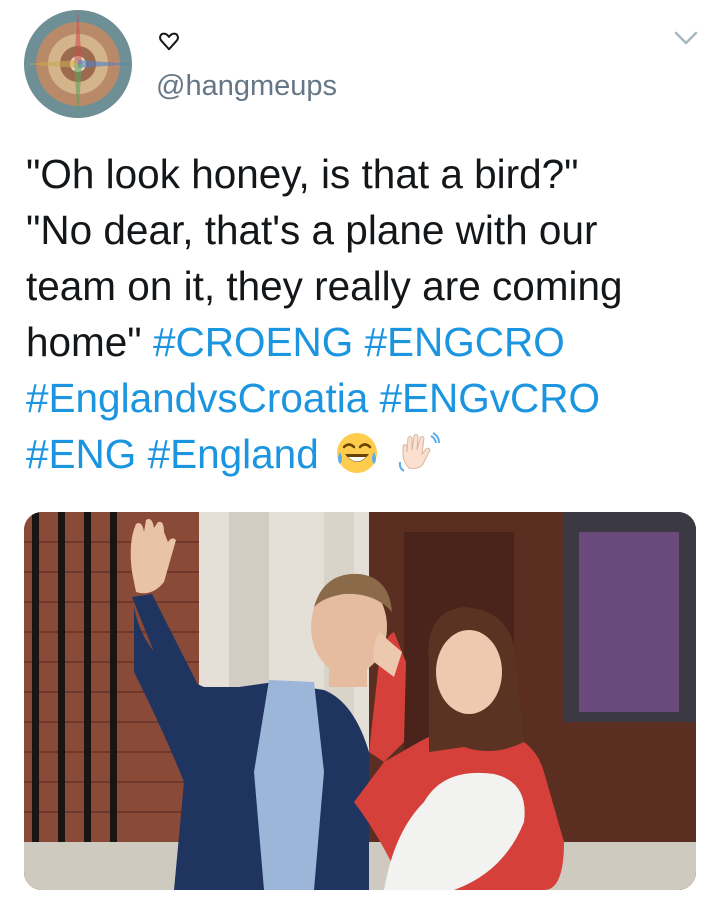 Image resolution: width=720 pixels, height=906 pixels. Describe the element at coordinates (197, 398) in the screenshot. I see `hashtag-link: #EnglandvsCroatia` at that location.